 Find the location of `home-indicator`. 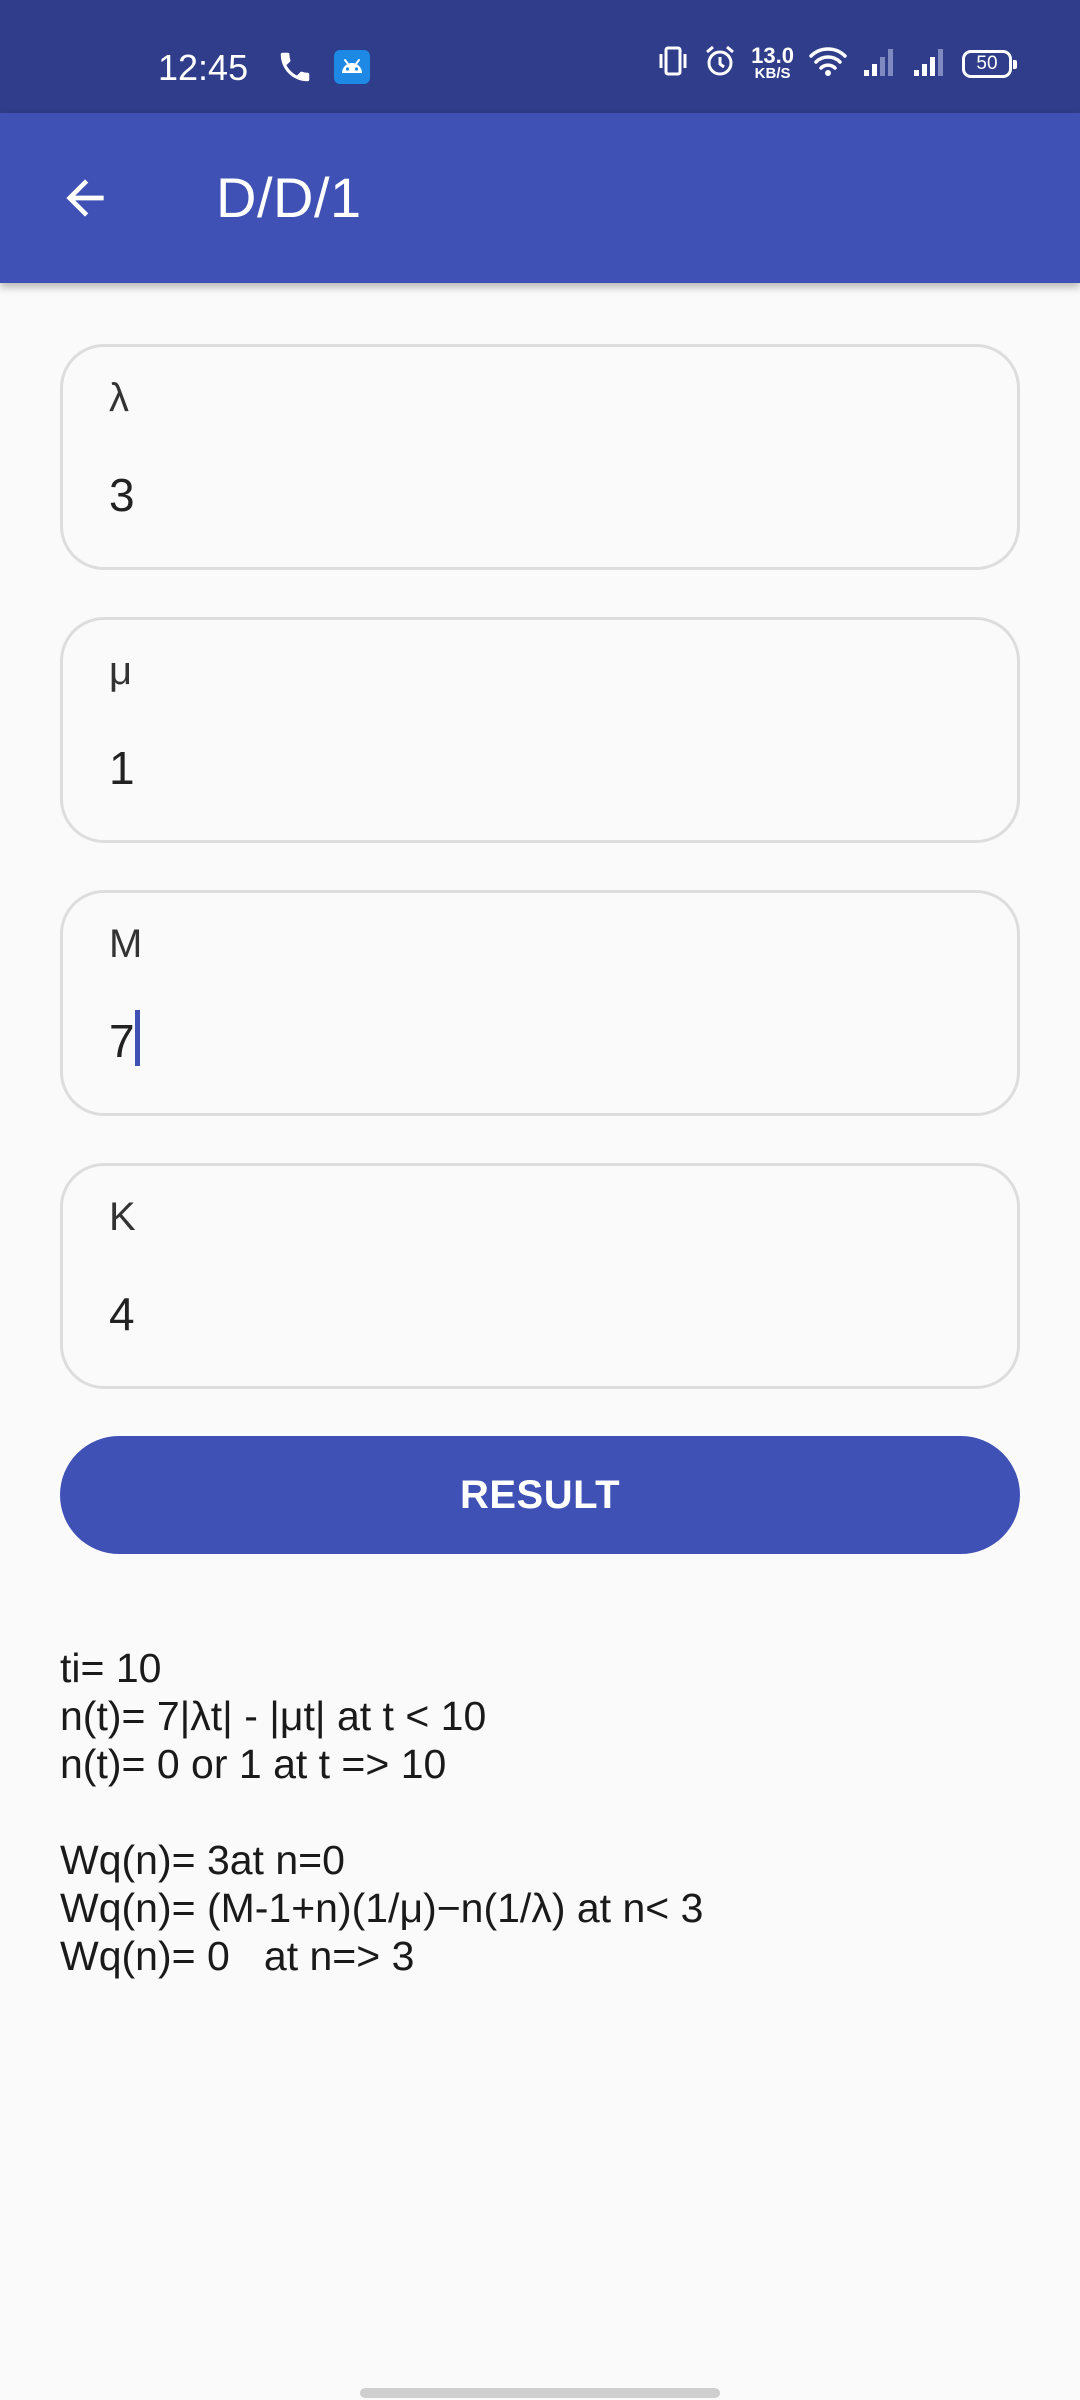

home-indicator is located at coordinates (540, 2393).